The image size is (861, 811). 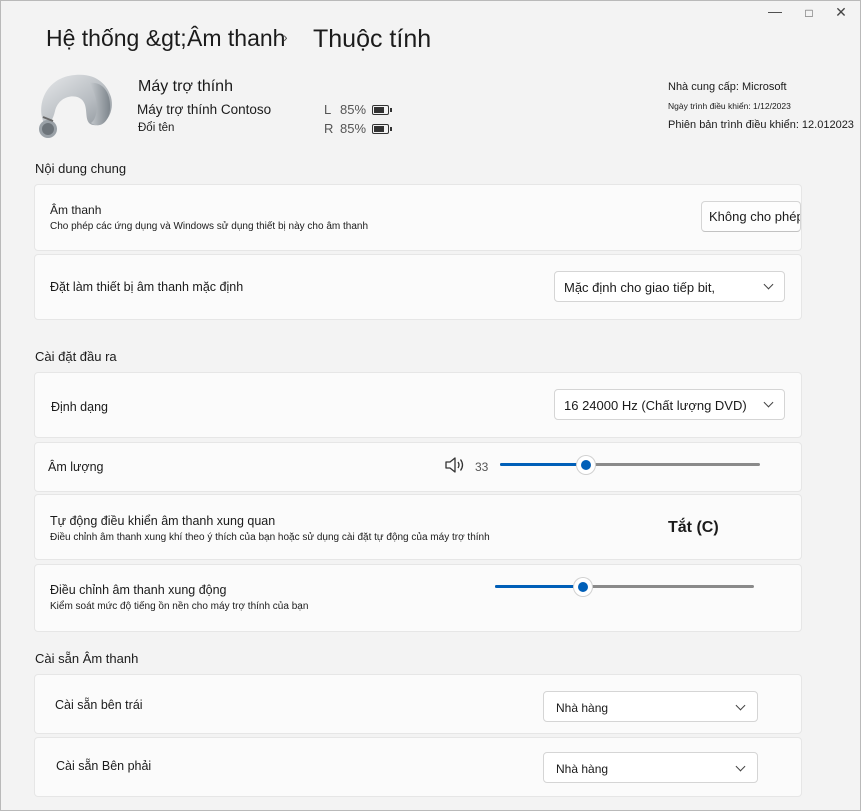 I want to click on disallow-button: Không cho phép, so click(x=751, y=216).